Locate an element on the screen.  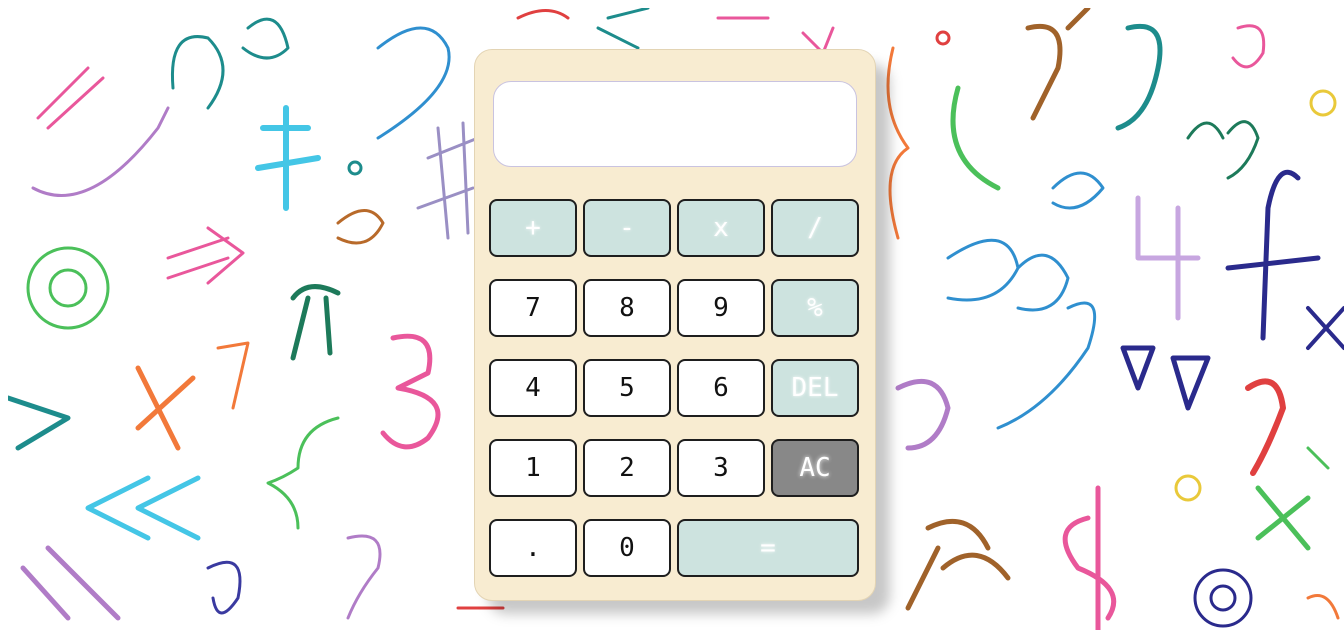
digit-2-button: 2 is located at coordinates (627, 468).